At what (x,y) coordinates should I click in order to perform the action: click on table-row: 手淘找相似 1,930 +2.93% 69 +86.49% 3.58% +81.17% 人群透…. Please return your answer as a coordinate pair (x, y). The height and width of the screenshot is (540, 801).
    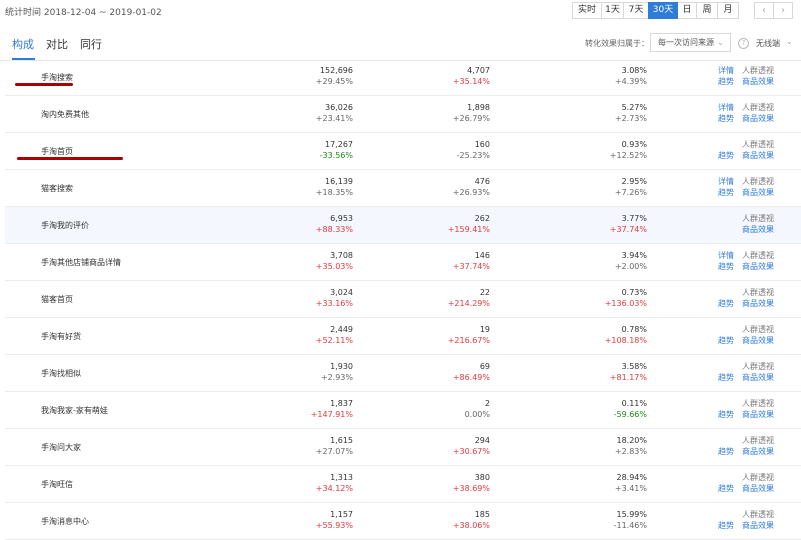
    Looking at the image, I should click on (403, 373).